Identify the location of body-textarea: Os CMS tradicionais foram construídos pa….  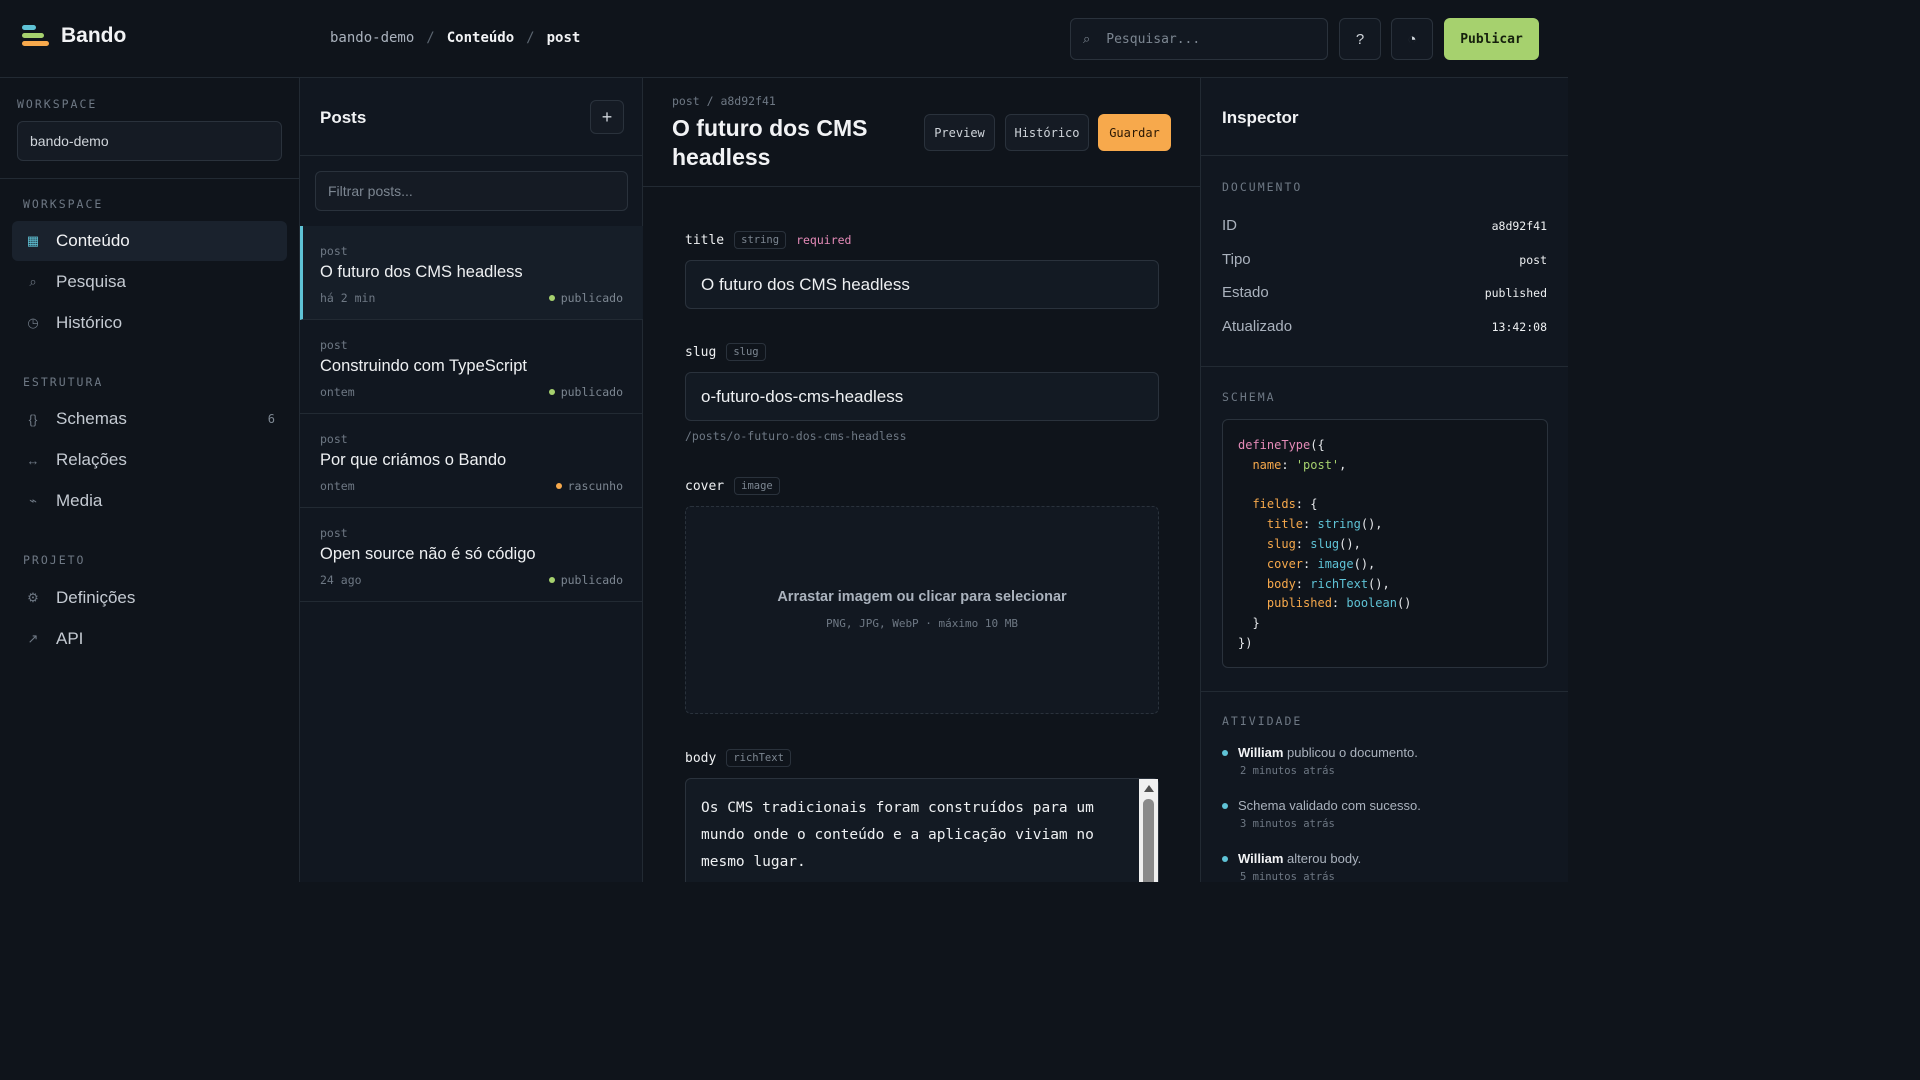
(922, 830).